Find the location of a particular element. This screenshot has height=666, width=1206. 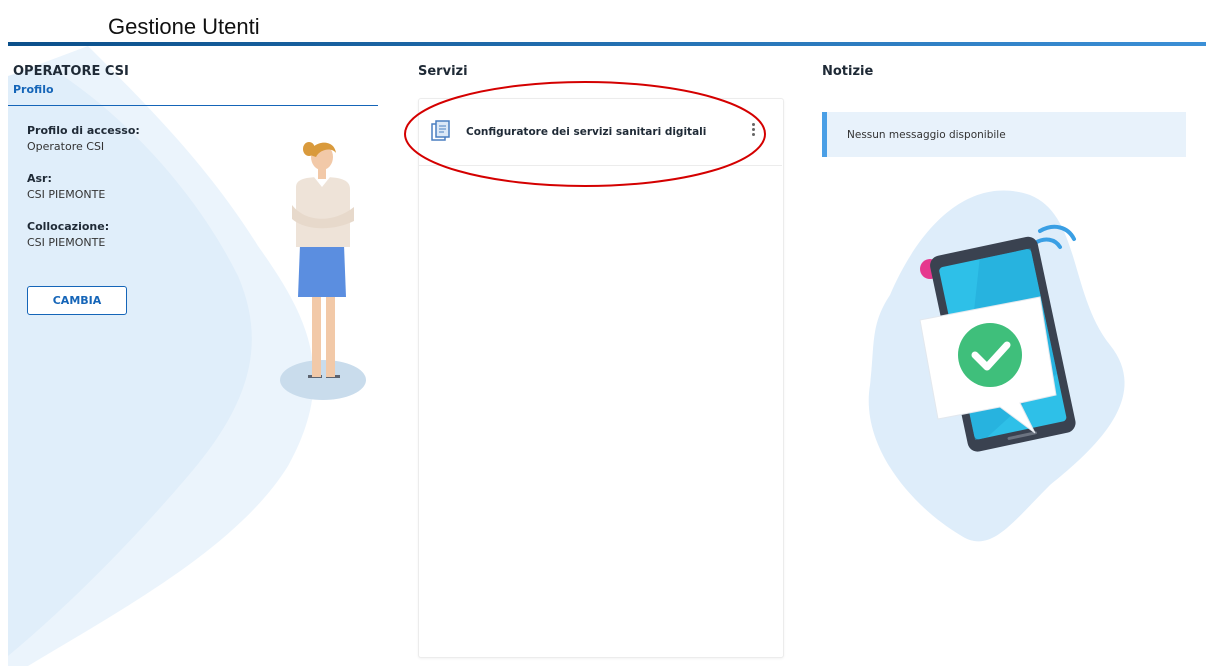

operator-heading: OPERATORE CSI is located at coordinates (71, 71).